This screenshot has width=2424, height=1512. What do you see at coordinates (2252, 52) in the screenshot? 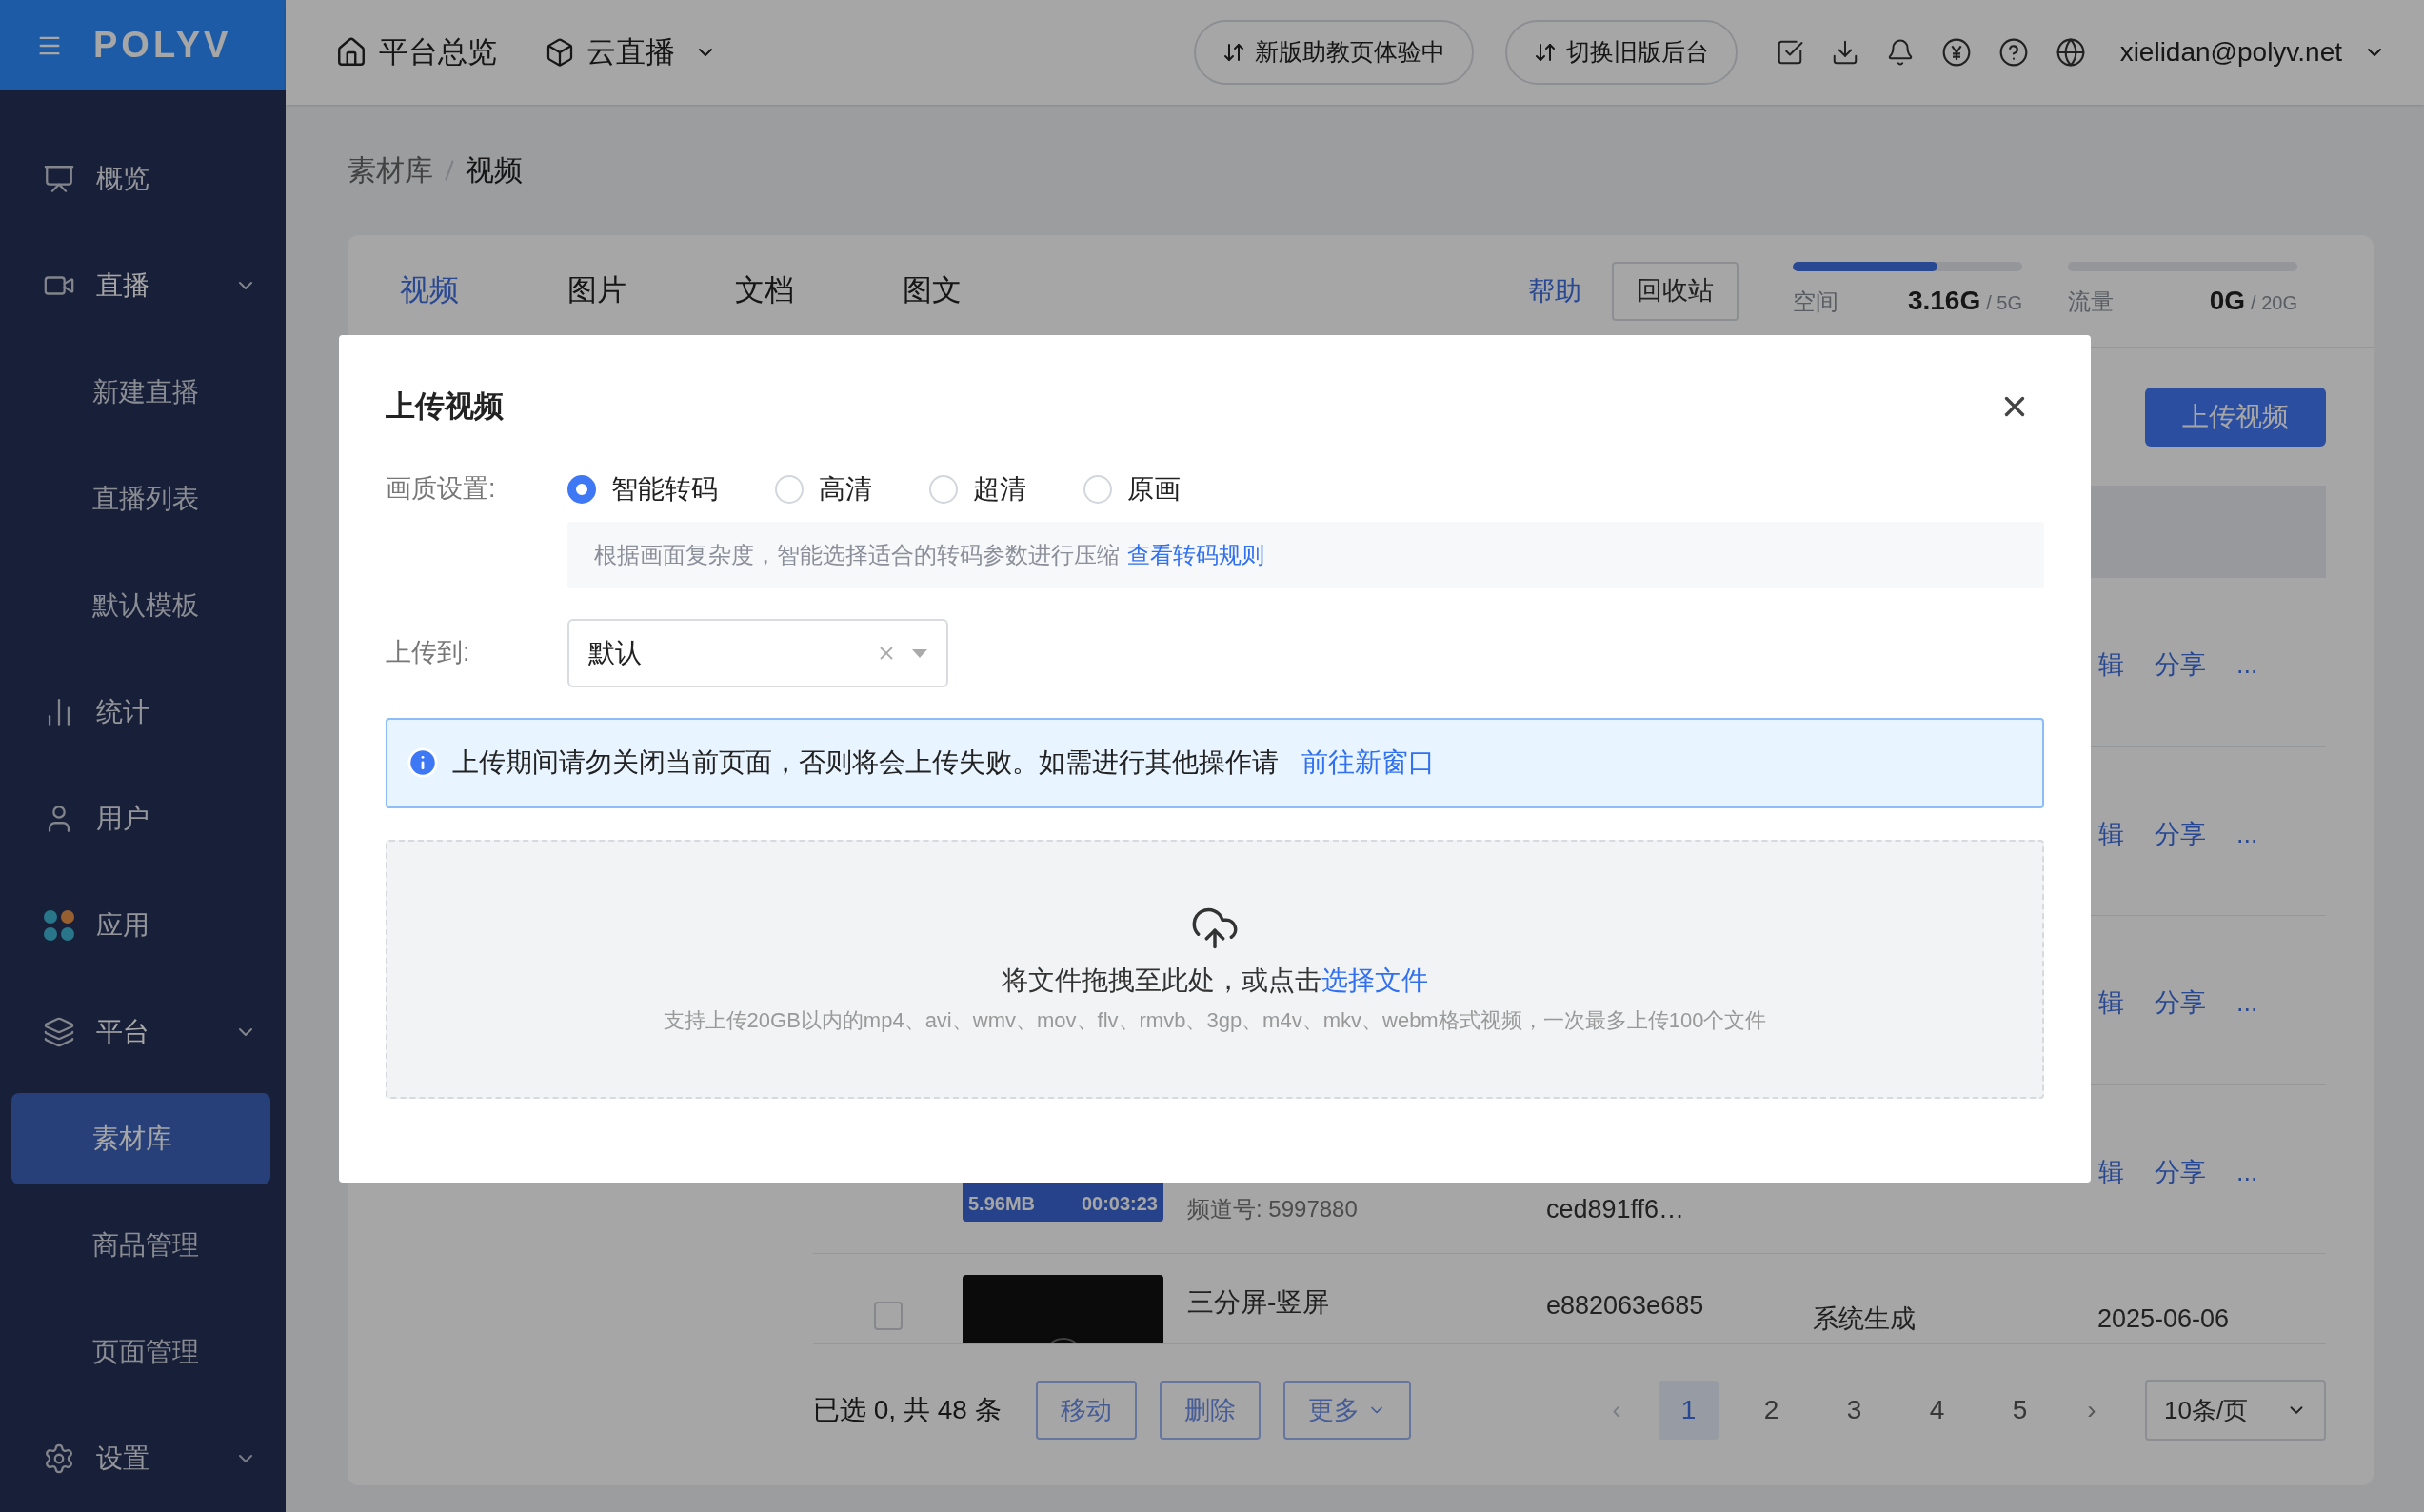
I see `user-menu: xielidan@polyv.net` at bounding box center [2252, 52].